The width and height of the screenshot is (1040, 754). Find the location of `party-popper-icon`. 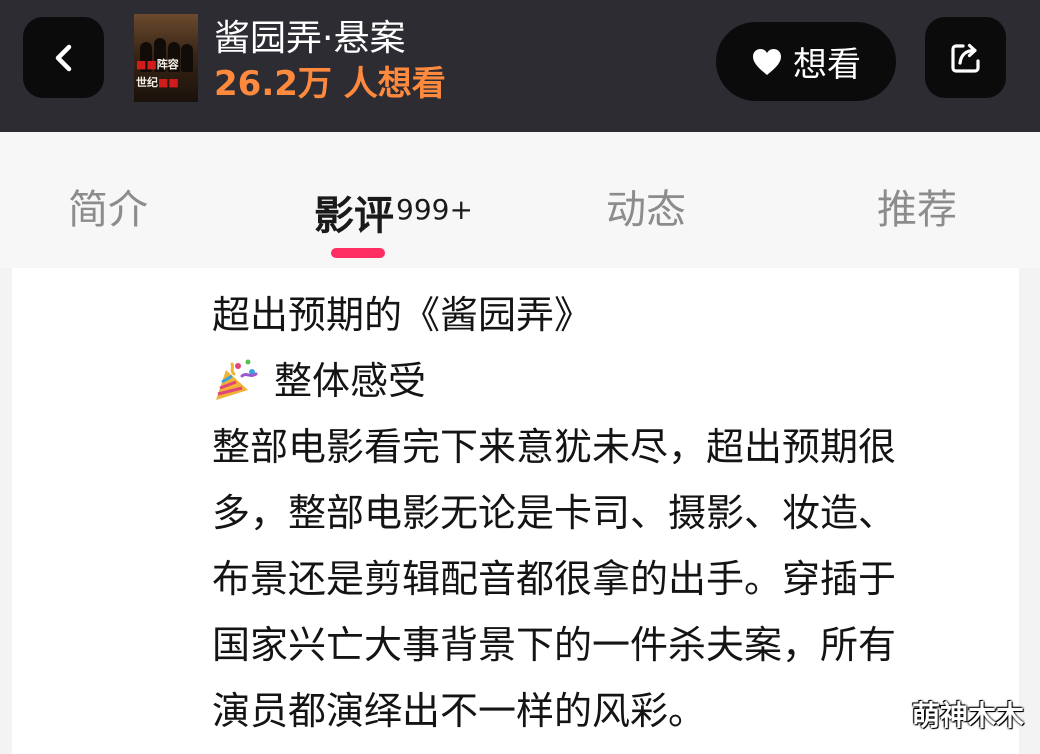

party-popper-icon is located at coordinates (237, 379).